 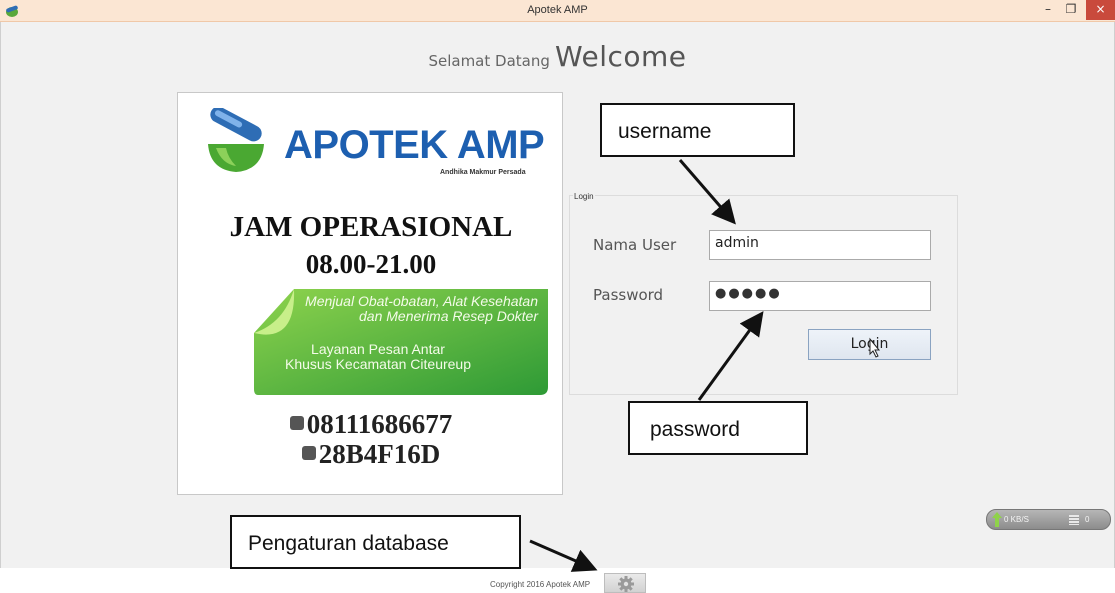 I want to click on login-button: Login, so click(x=869, y=344).